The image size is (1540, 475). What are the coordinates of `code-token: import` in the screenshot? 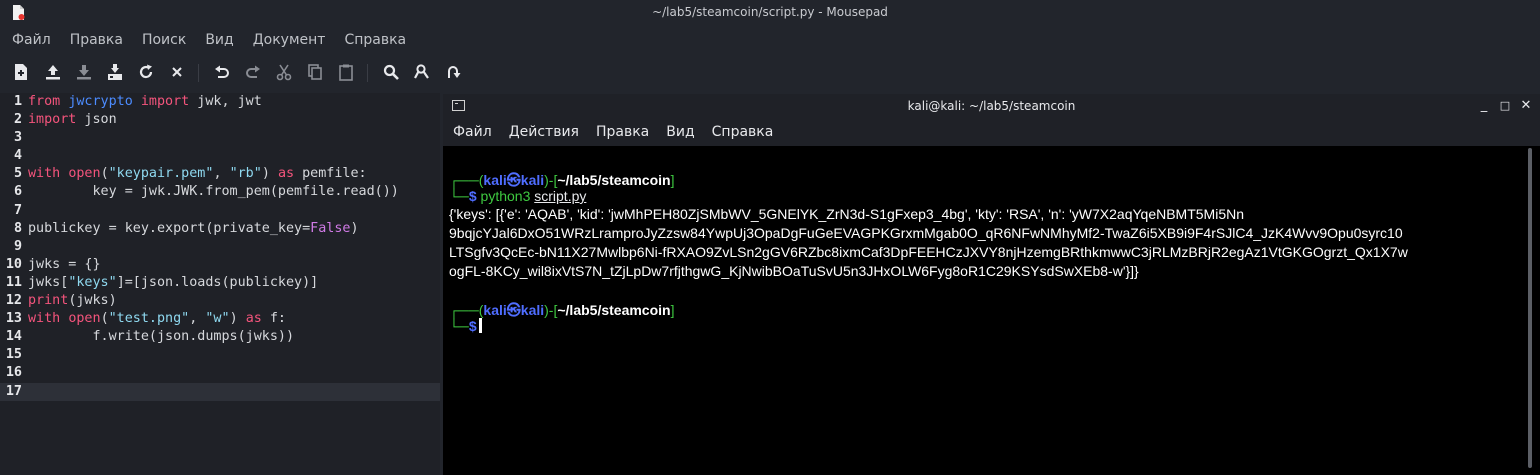 It's located at (52, 120).